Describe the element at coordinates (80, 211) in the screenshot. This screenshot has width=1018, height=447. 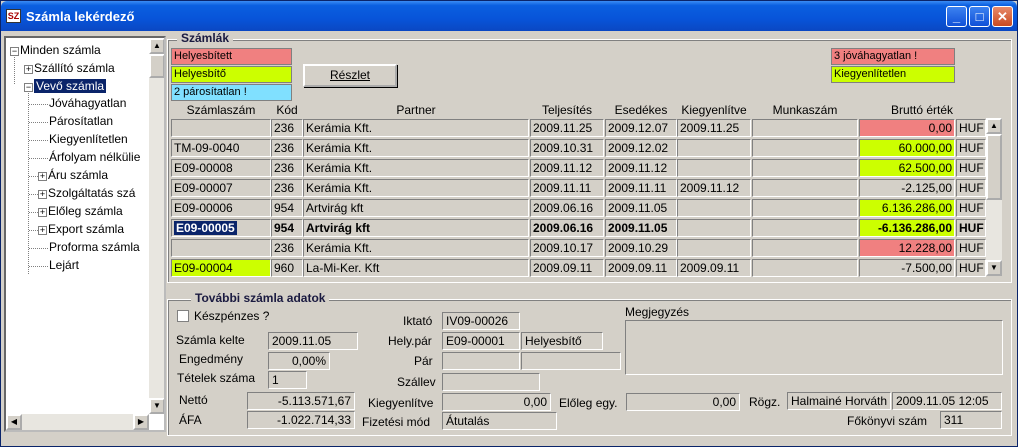
I see `tree-item: + Előleg számla` at that location.